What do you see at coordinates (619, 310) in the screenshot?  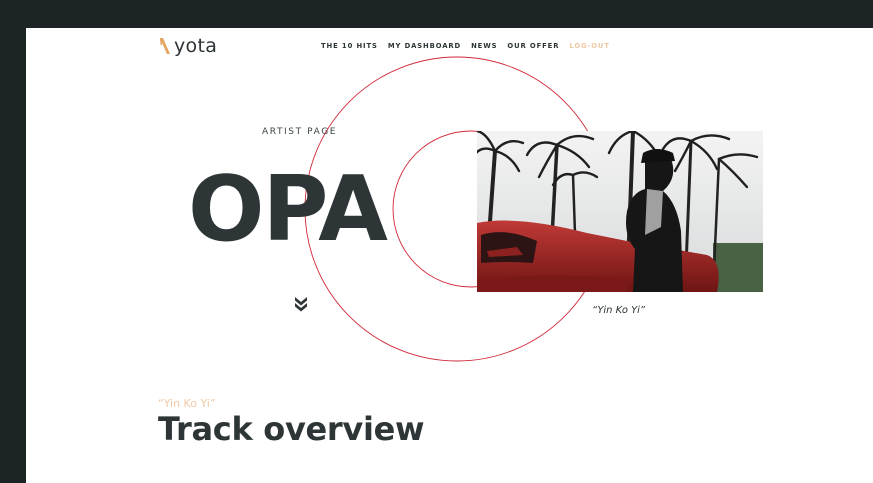 I see `photo-caption: “Yin Ko Yi”` at bounding box center [619, 310].